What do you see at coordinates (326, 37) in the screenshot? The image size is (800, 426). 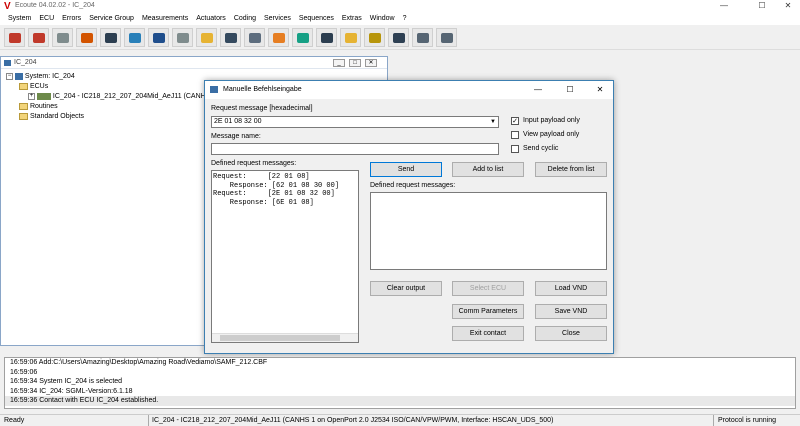 I see `toolbar-button-grid` at bounding box center [326, 37].